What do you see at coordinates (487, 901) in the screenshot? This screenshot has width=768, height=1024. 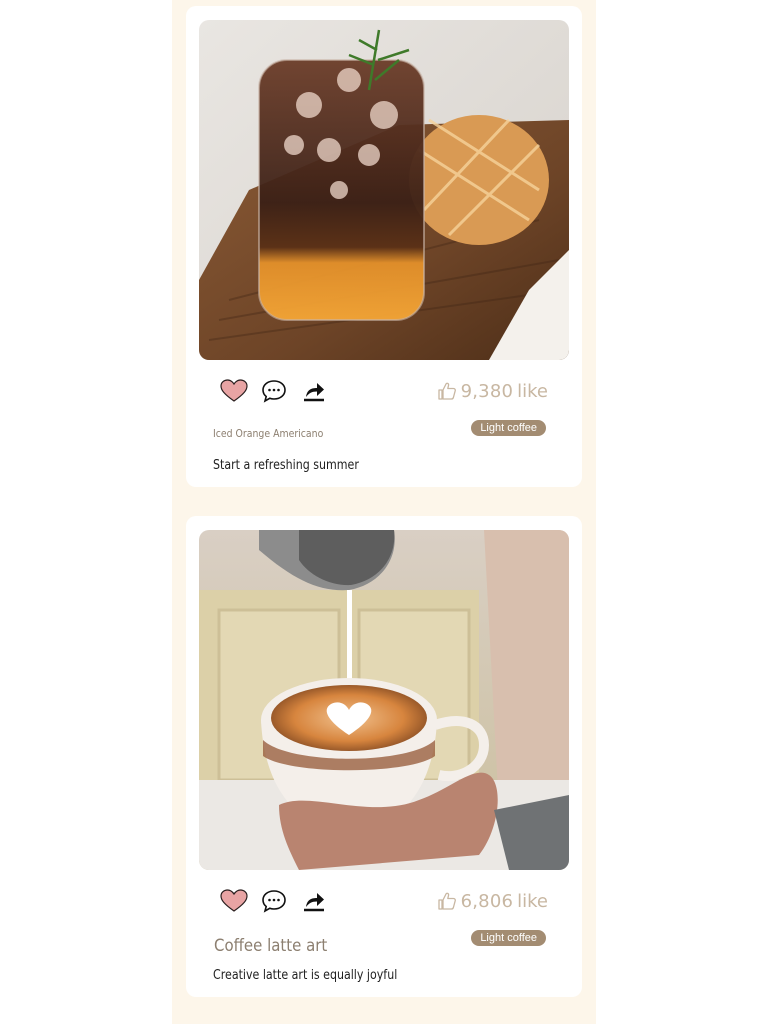 I see `like-count-value: 6,806` at bounding box center [487, 901].